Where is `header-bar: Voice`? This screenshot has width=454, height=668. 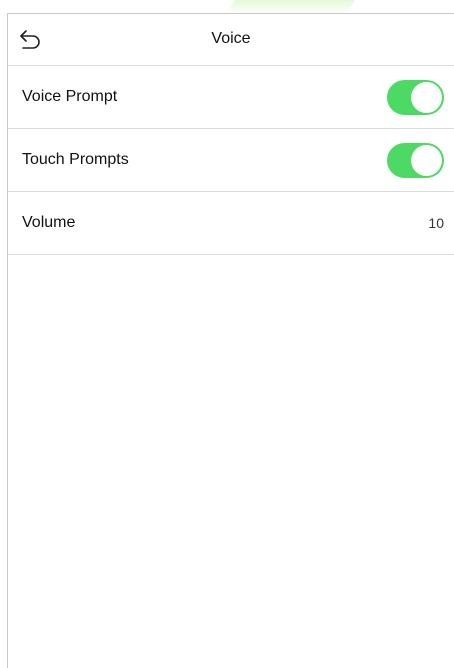 header-bar: Voice is located at coordinates (231, 40).